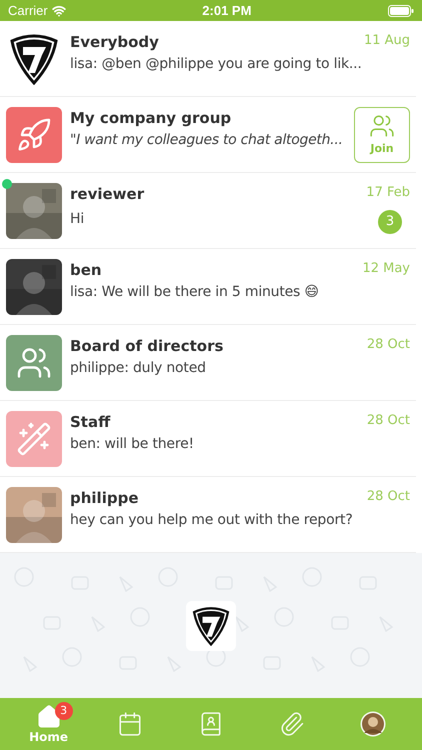 The height and width of the screenshot is (750, 422). I want to click on chat-preview: ben: will be there!, so click(132, 444).